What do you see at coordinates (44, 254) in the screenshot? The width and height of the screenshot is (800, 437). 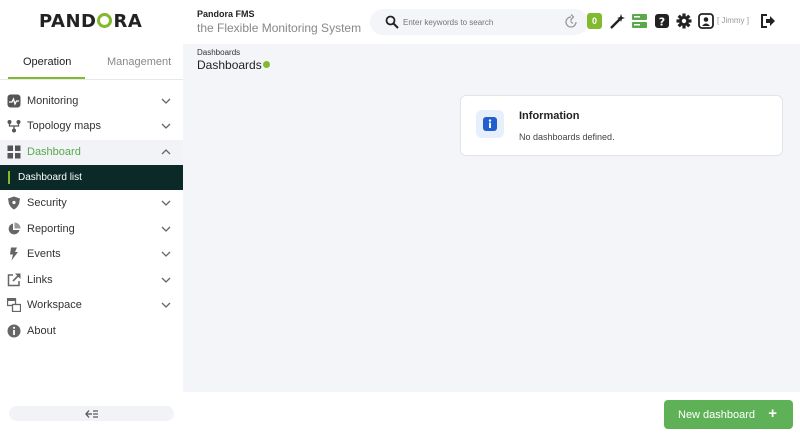 I see `sidebar-item-label: Events` at bounding box center [44, 254].